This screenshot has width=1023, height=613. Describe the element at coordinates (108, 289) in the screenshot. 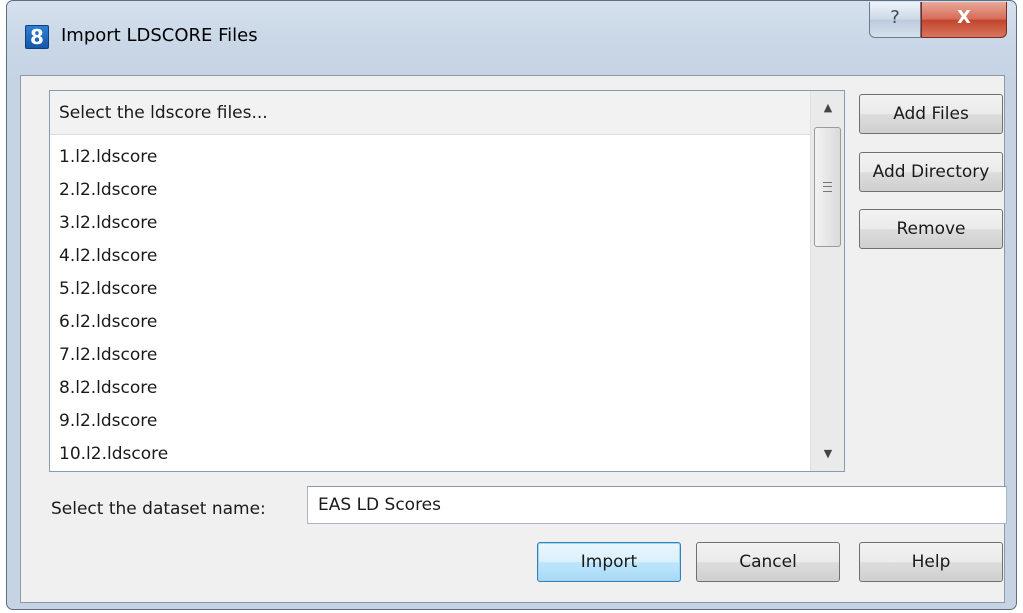

I see `list-item: 5.l2.ldscore` at that location.